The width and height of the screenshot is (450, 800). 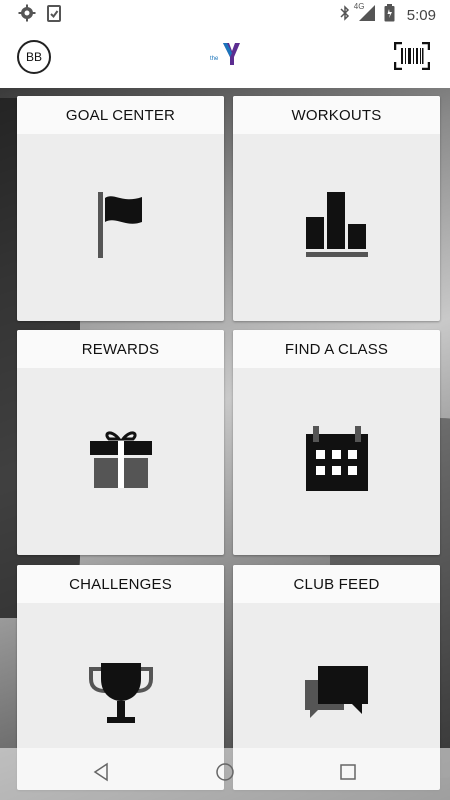 I want to click on flag-icon, so click(x=121, y=227).